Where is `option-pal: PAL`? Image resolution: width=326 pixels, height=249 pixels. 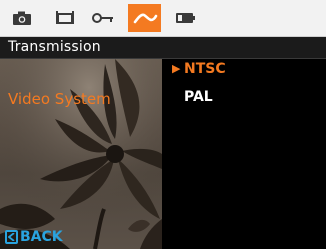
option-pal: PAL is located at coordinates (198, 97).